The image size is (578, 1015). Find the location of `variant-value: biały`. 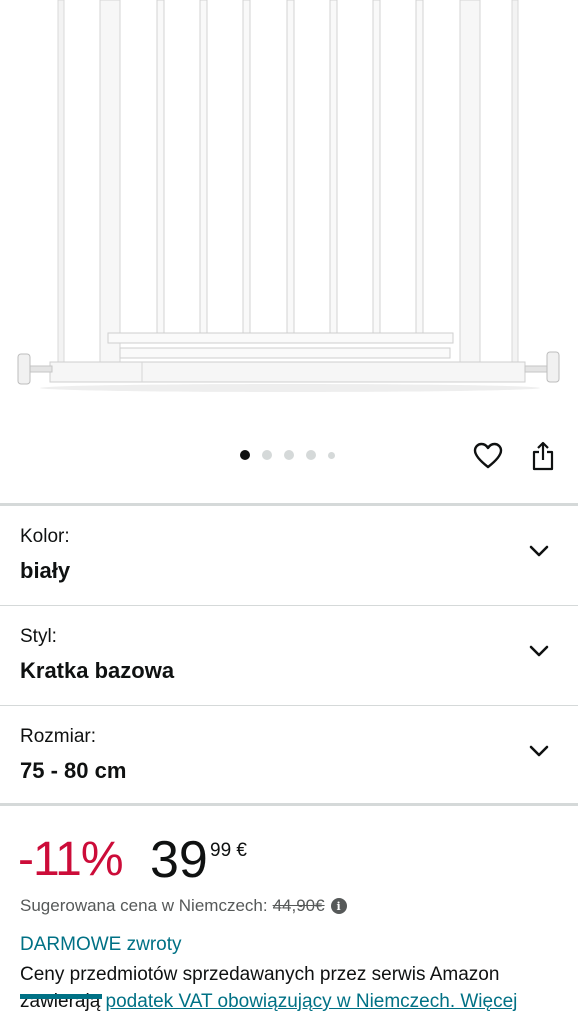

variant-value: biały is located at coordinates (45, 570).